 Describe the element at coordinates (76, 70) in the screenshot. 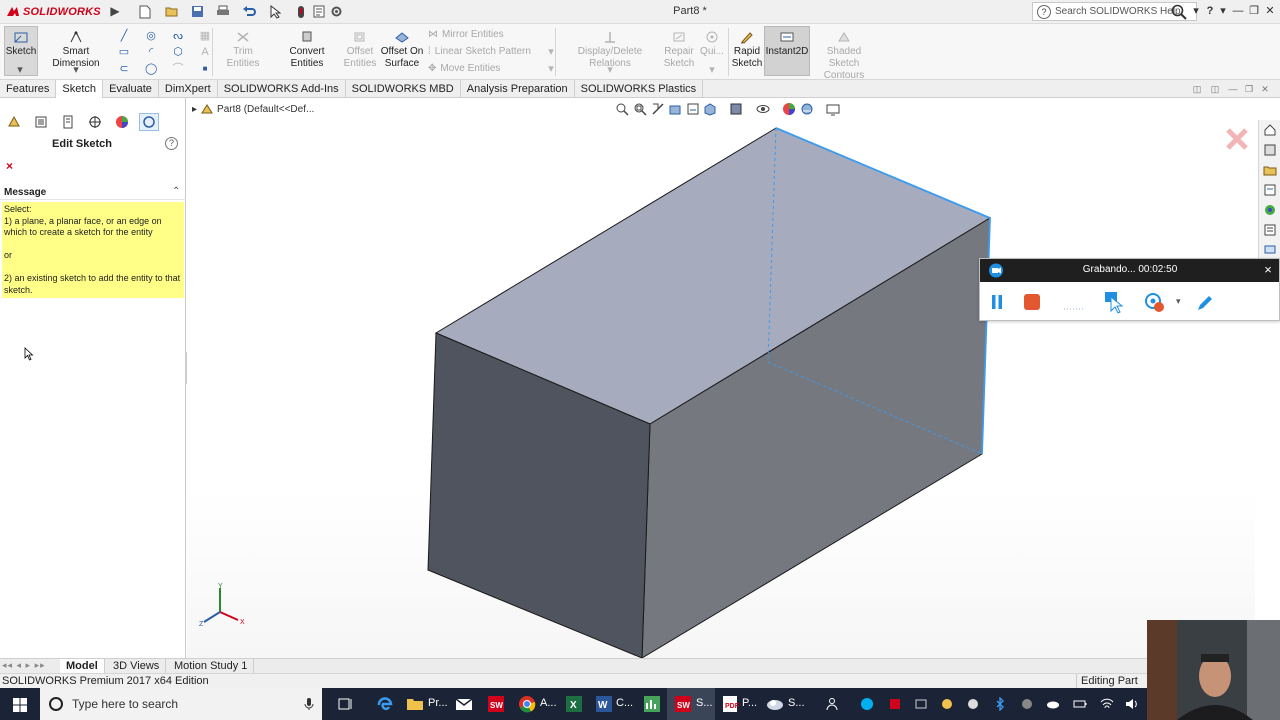

I see `smart-dimension-dropdown-icon: ▾` at that location.